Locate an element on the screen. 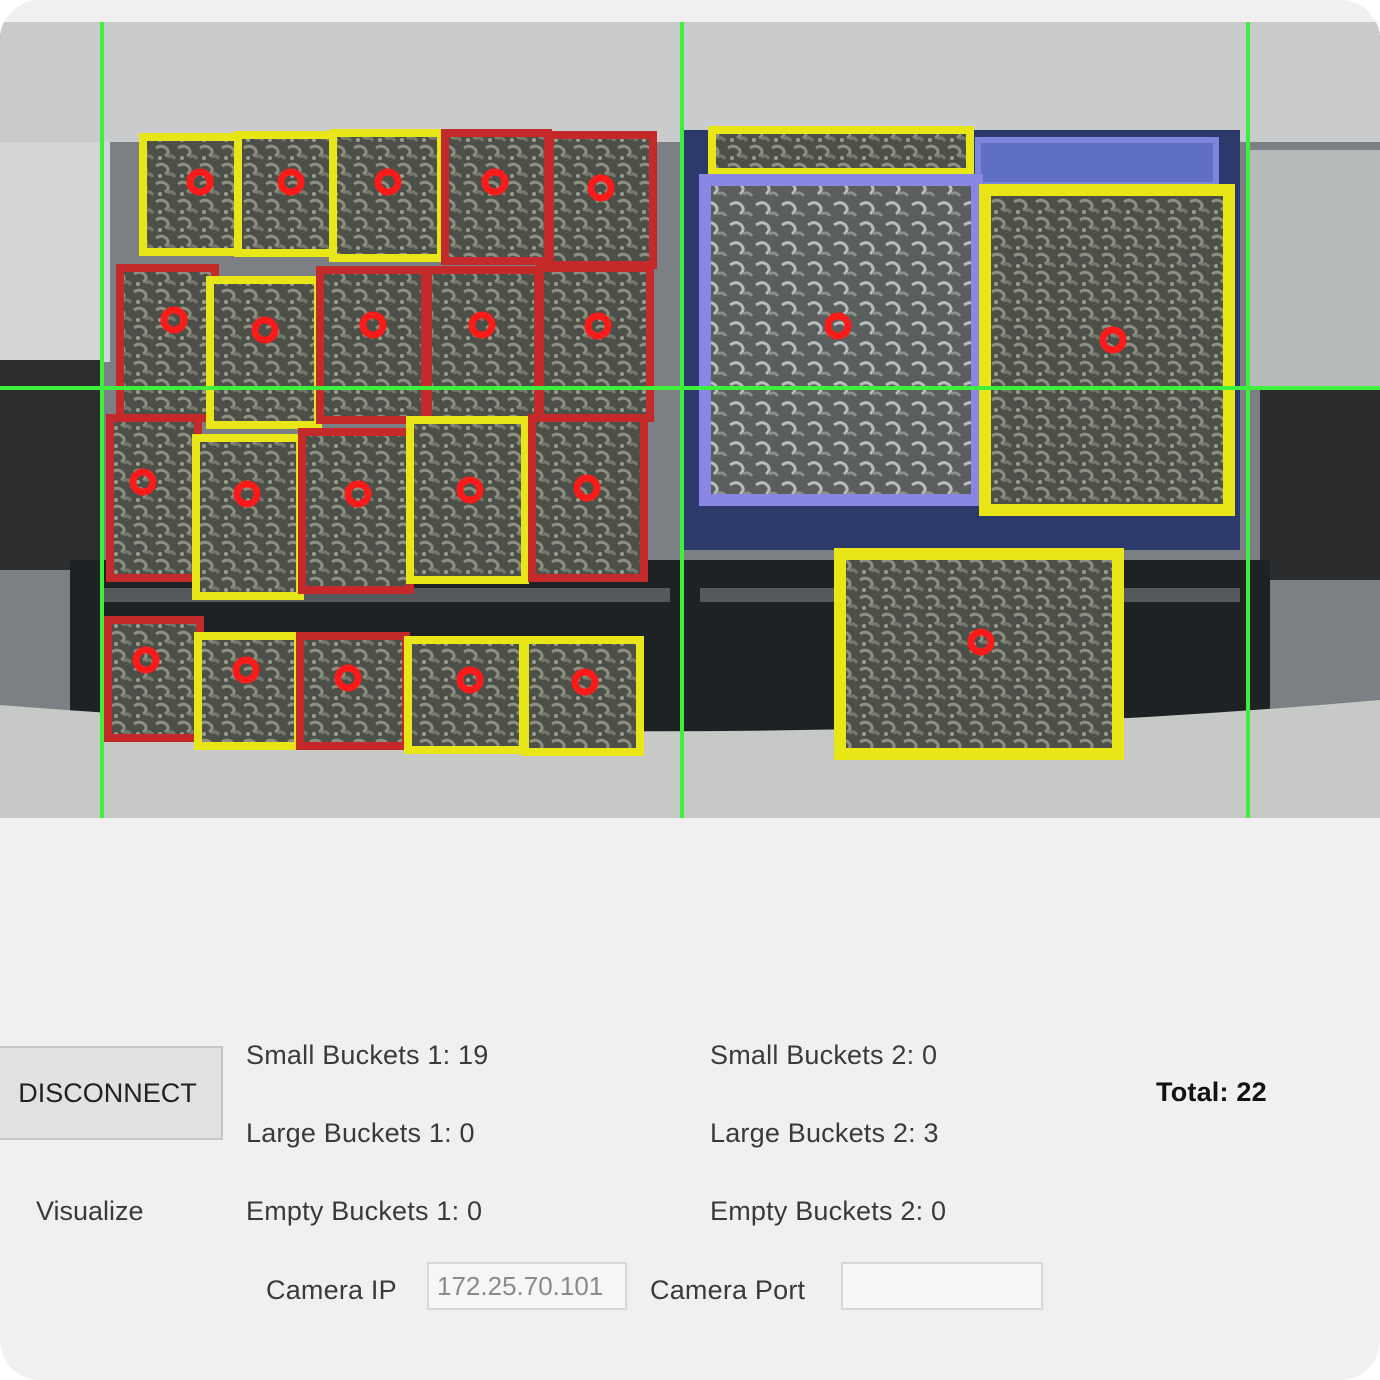  empty-buckets-1-count: Empty Buckets 1: 0 is located at coordinates (364, 1211).